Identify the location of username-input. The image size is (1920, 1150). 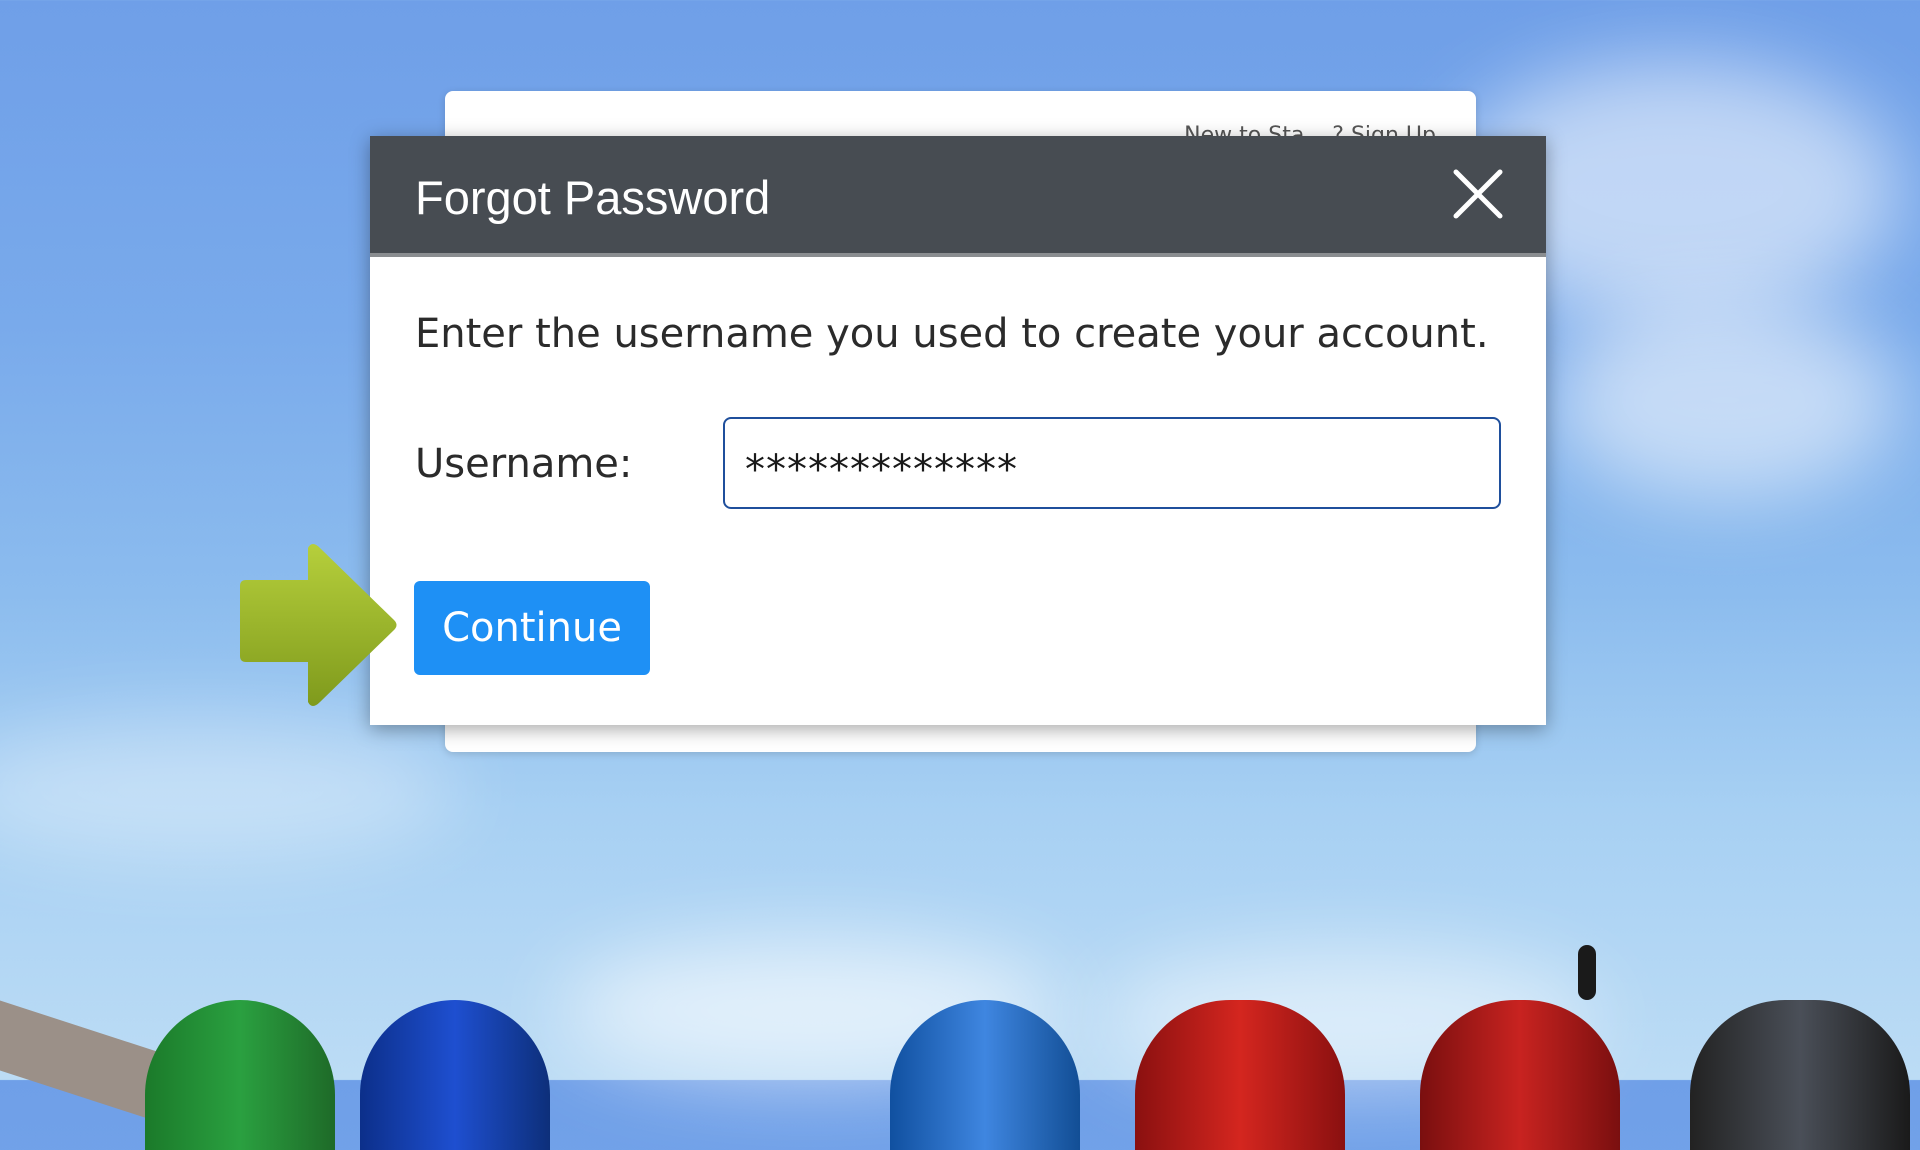
(1112, 463).